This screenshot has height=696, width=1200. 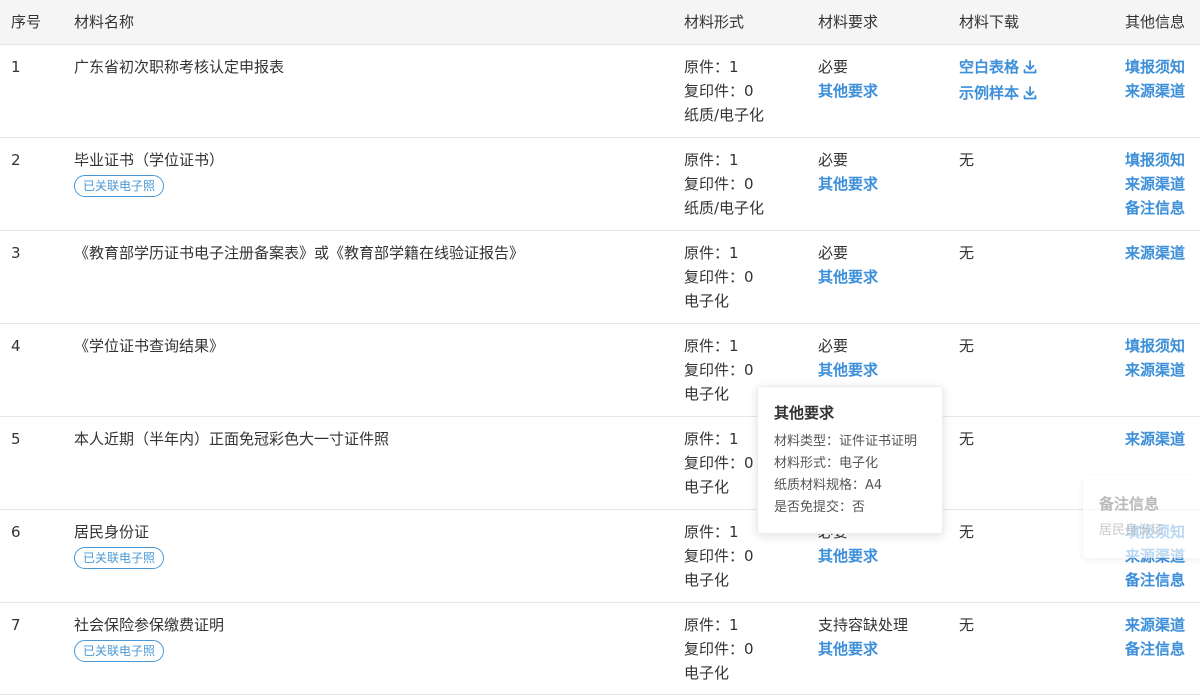 I want to click on material-name-cell: 广东省初次职称考核认定申报表, so click(x=179, y=67).